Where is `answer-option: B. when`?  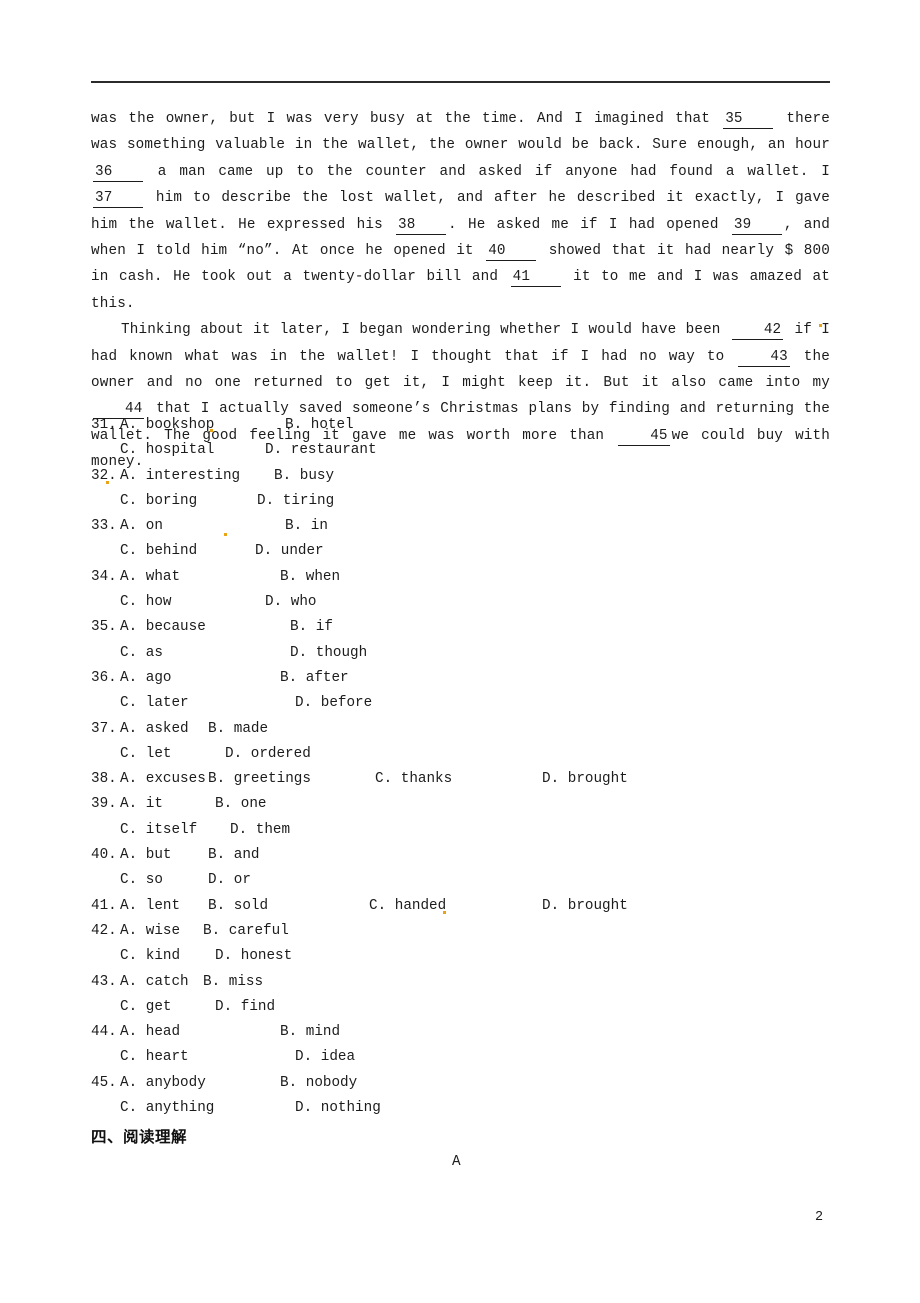
answer-option: B. when is located at coordinates (310, 577).